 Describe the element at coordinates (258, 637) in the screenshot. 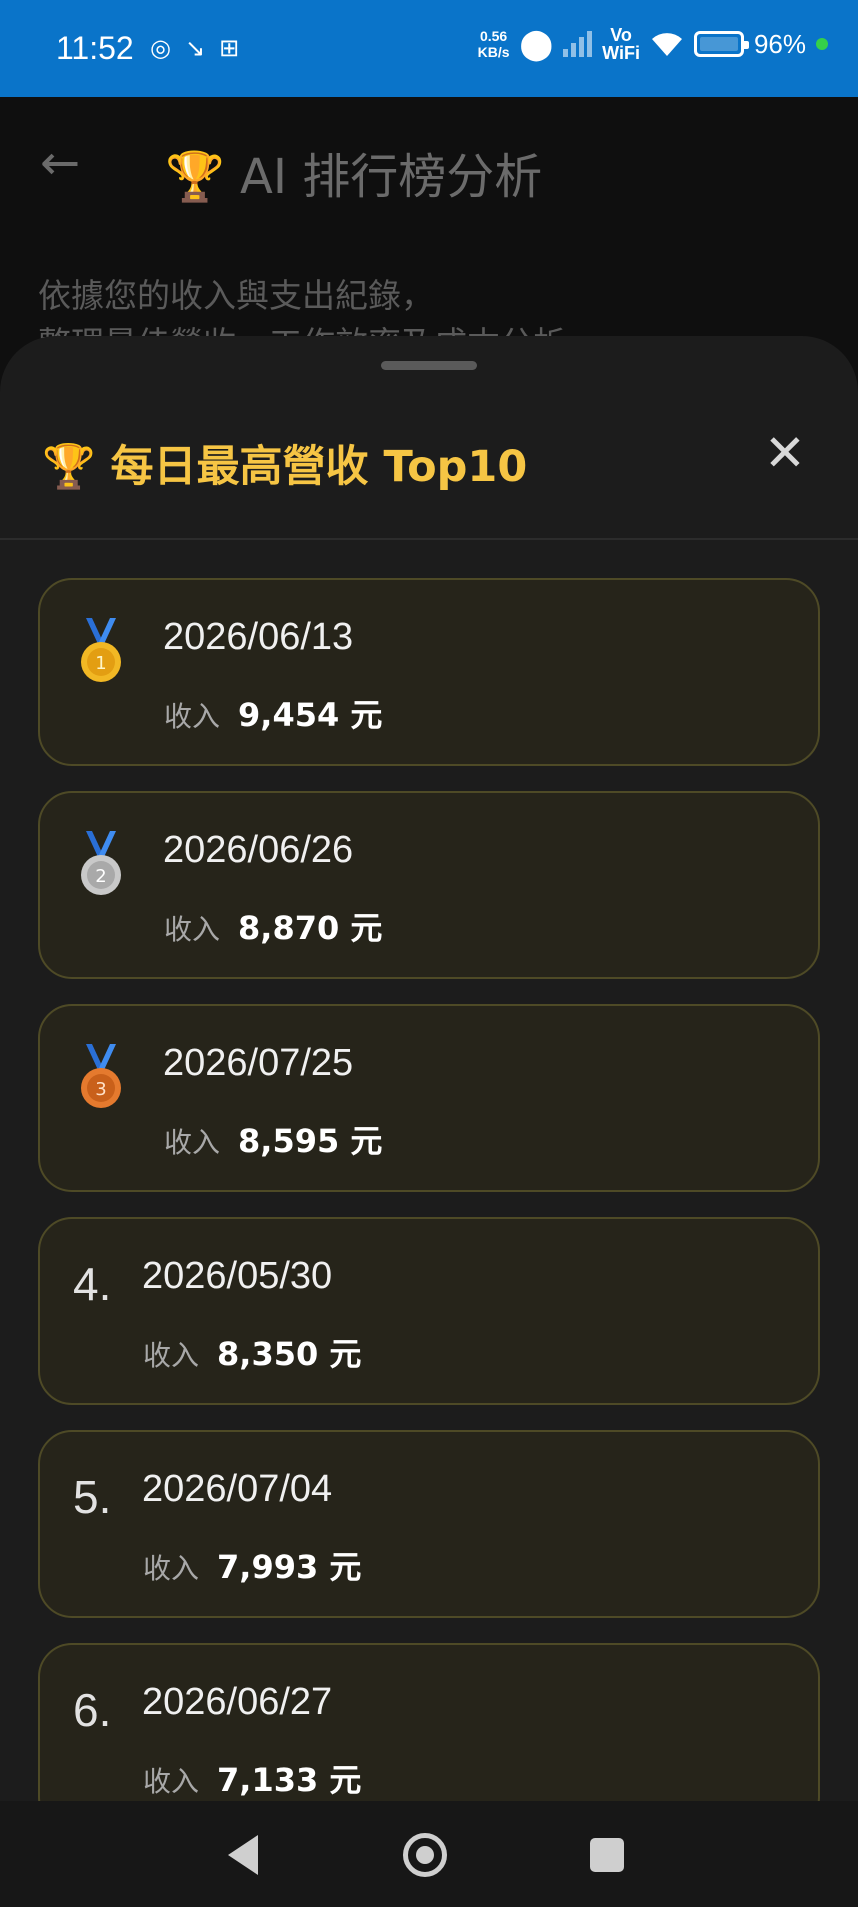

I see `rank-date: 2026/06/13` at that location.